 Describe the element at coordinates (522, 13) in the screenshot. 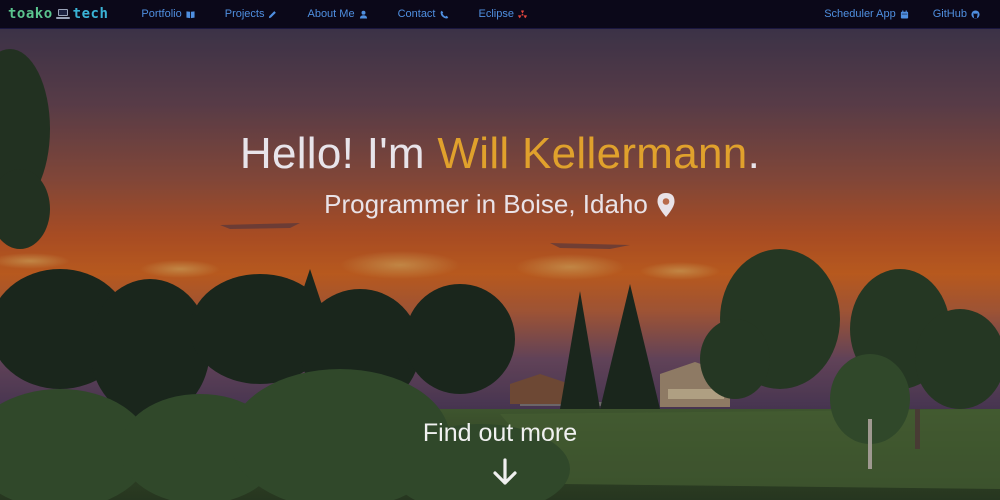

I see `radiation-icon` at that location.